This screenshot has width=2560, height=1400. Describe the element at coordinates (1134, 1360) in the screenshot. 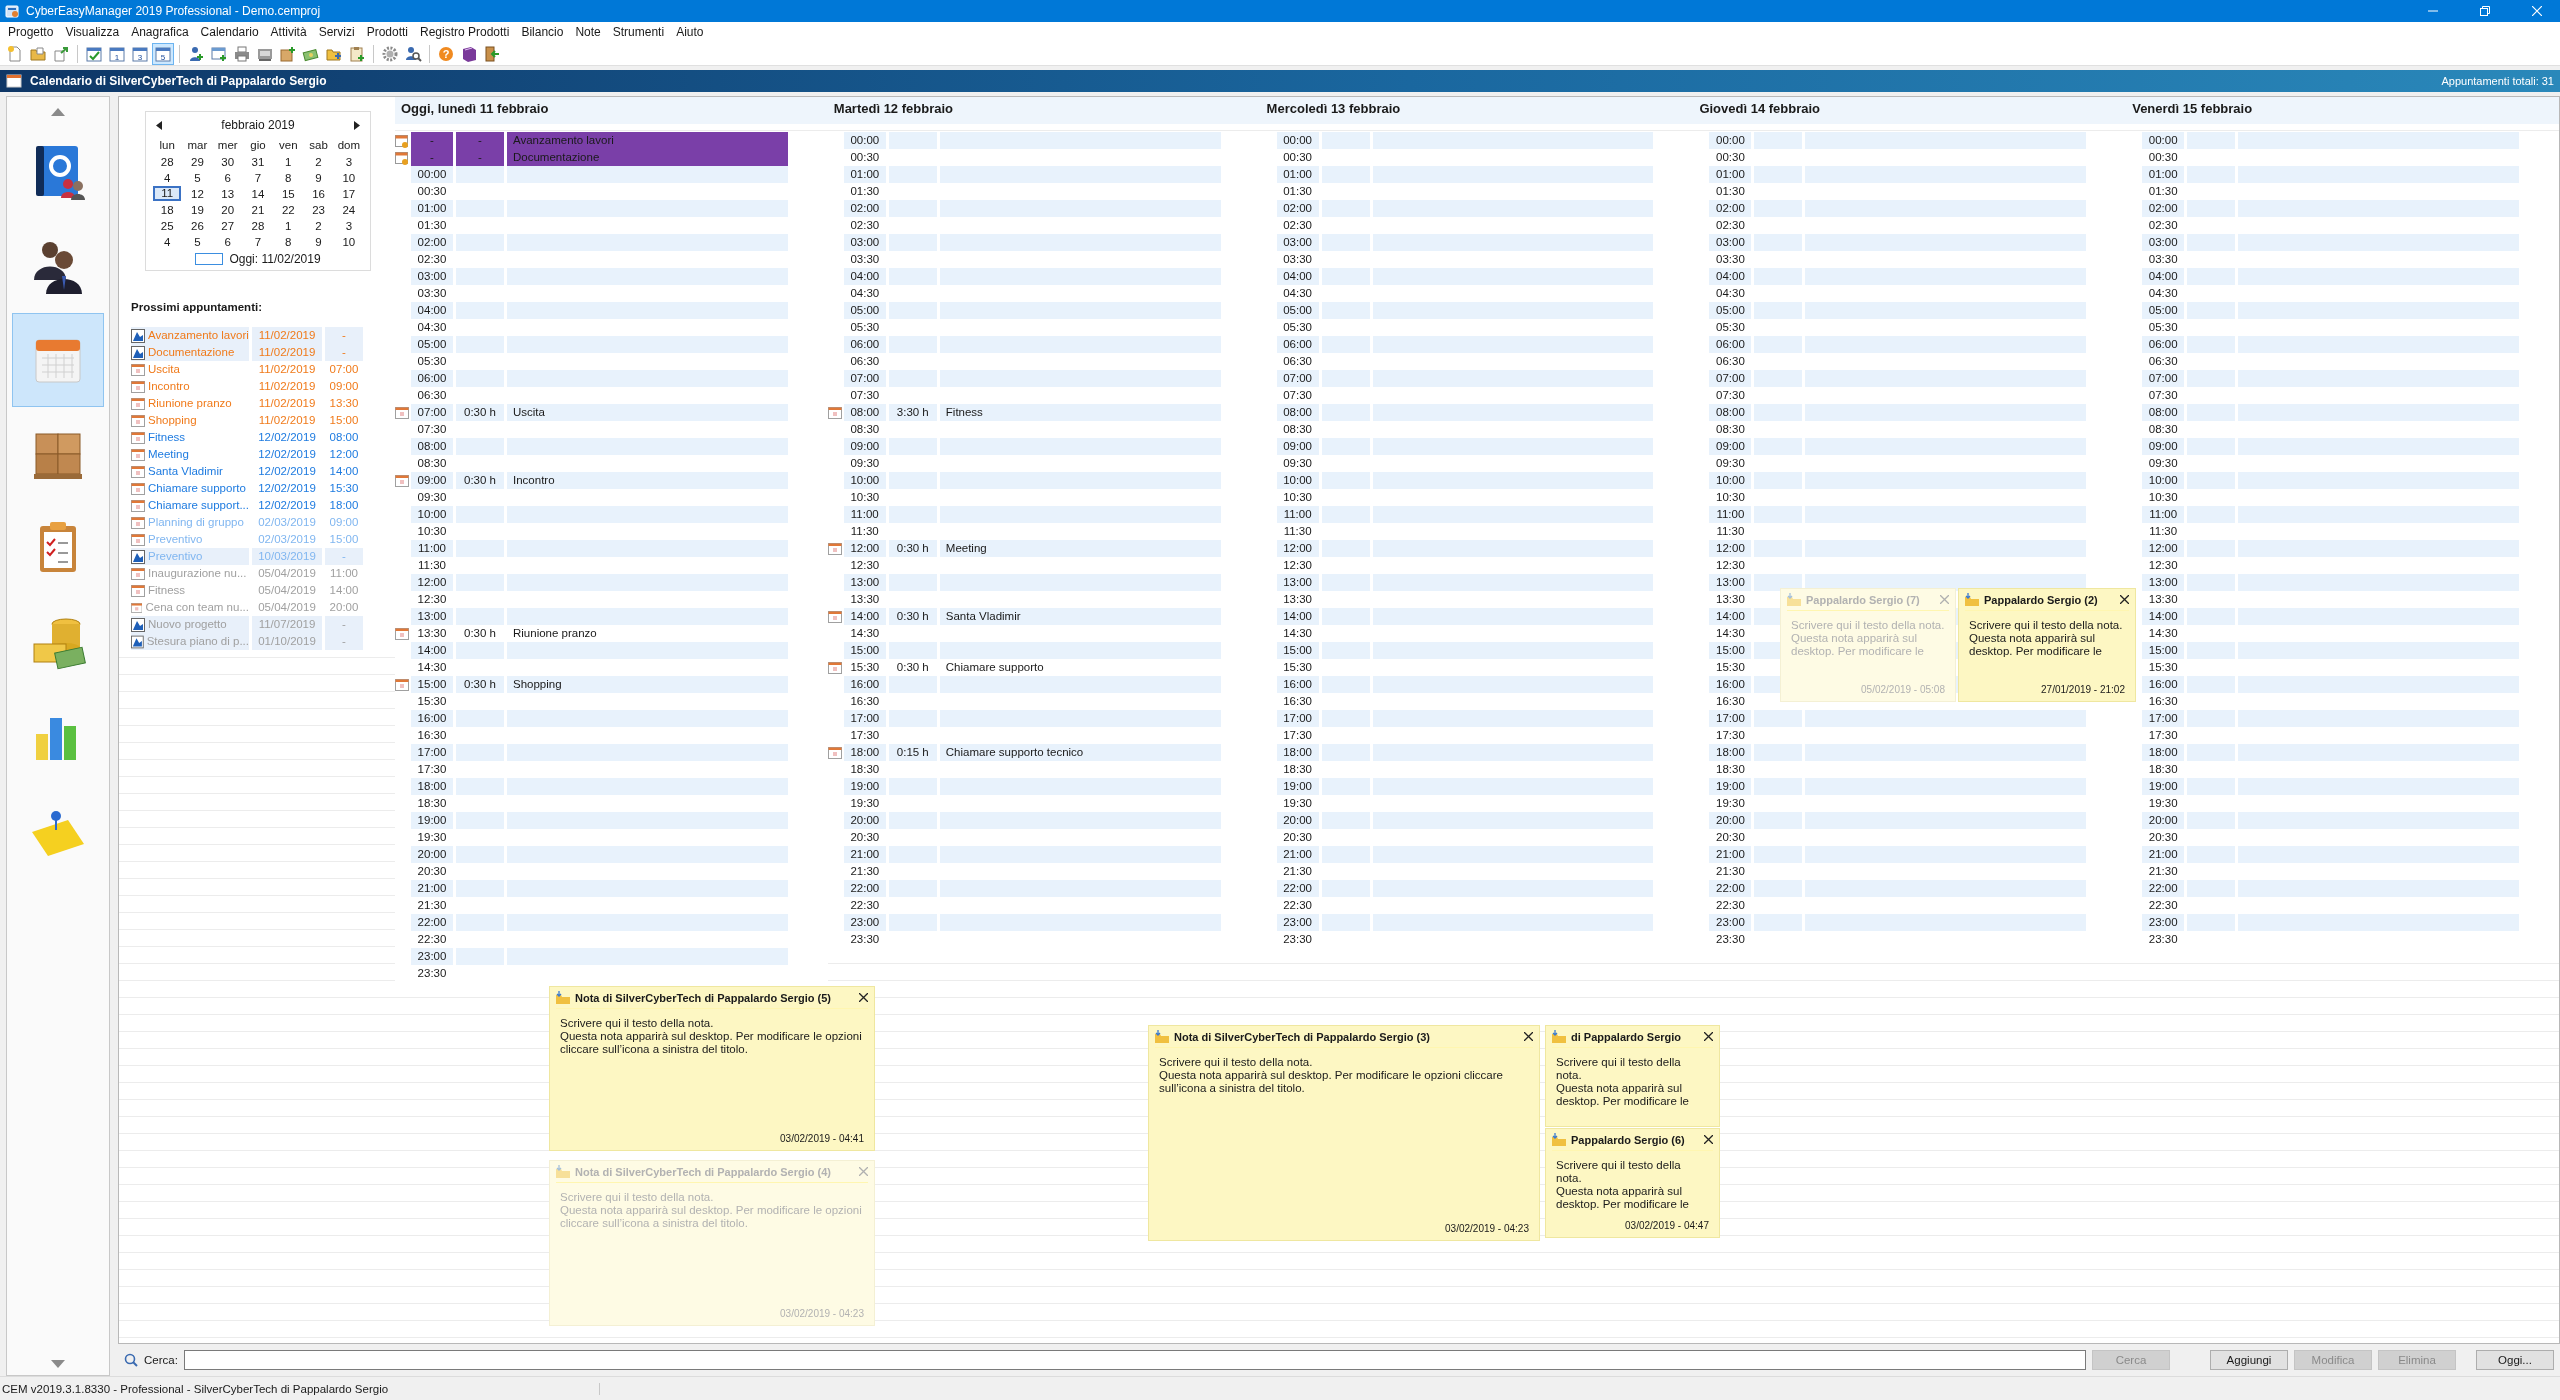

I see `search-field` at that location.